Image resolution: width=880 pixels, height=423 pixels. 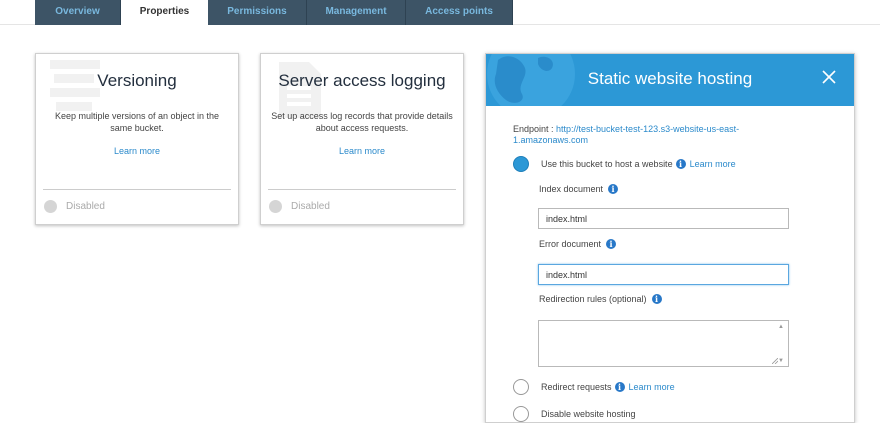 What do you see at coordinates (521, 414) in the screenshot?
I see `disable-hosting-radio` at bounding box center [521, 414].